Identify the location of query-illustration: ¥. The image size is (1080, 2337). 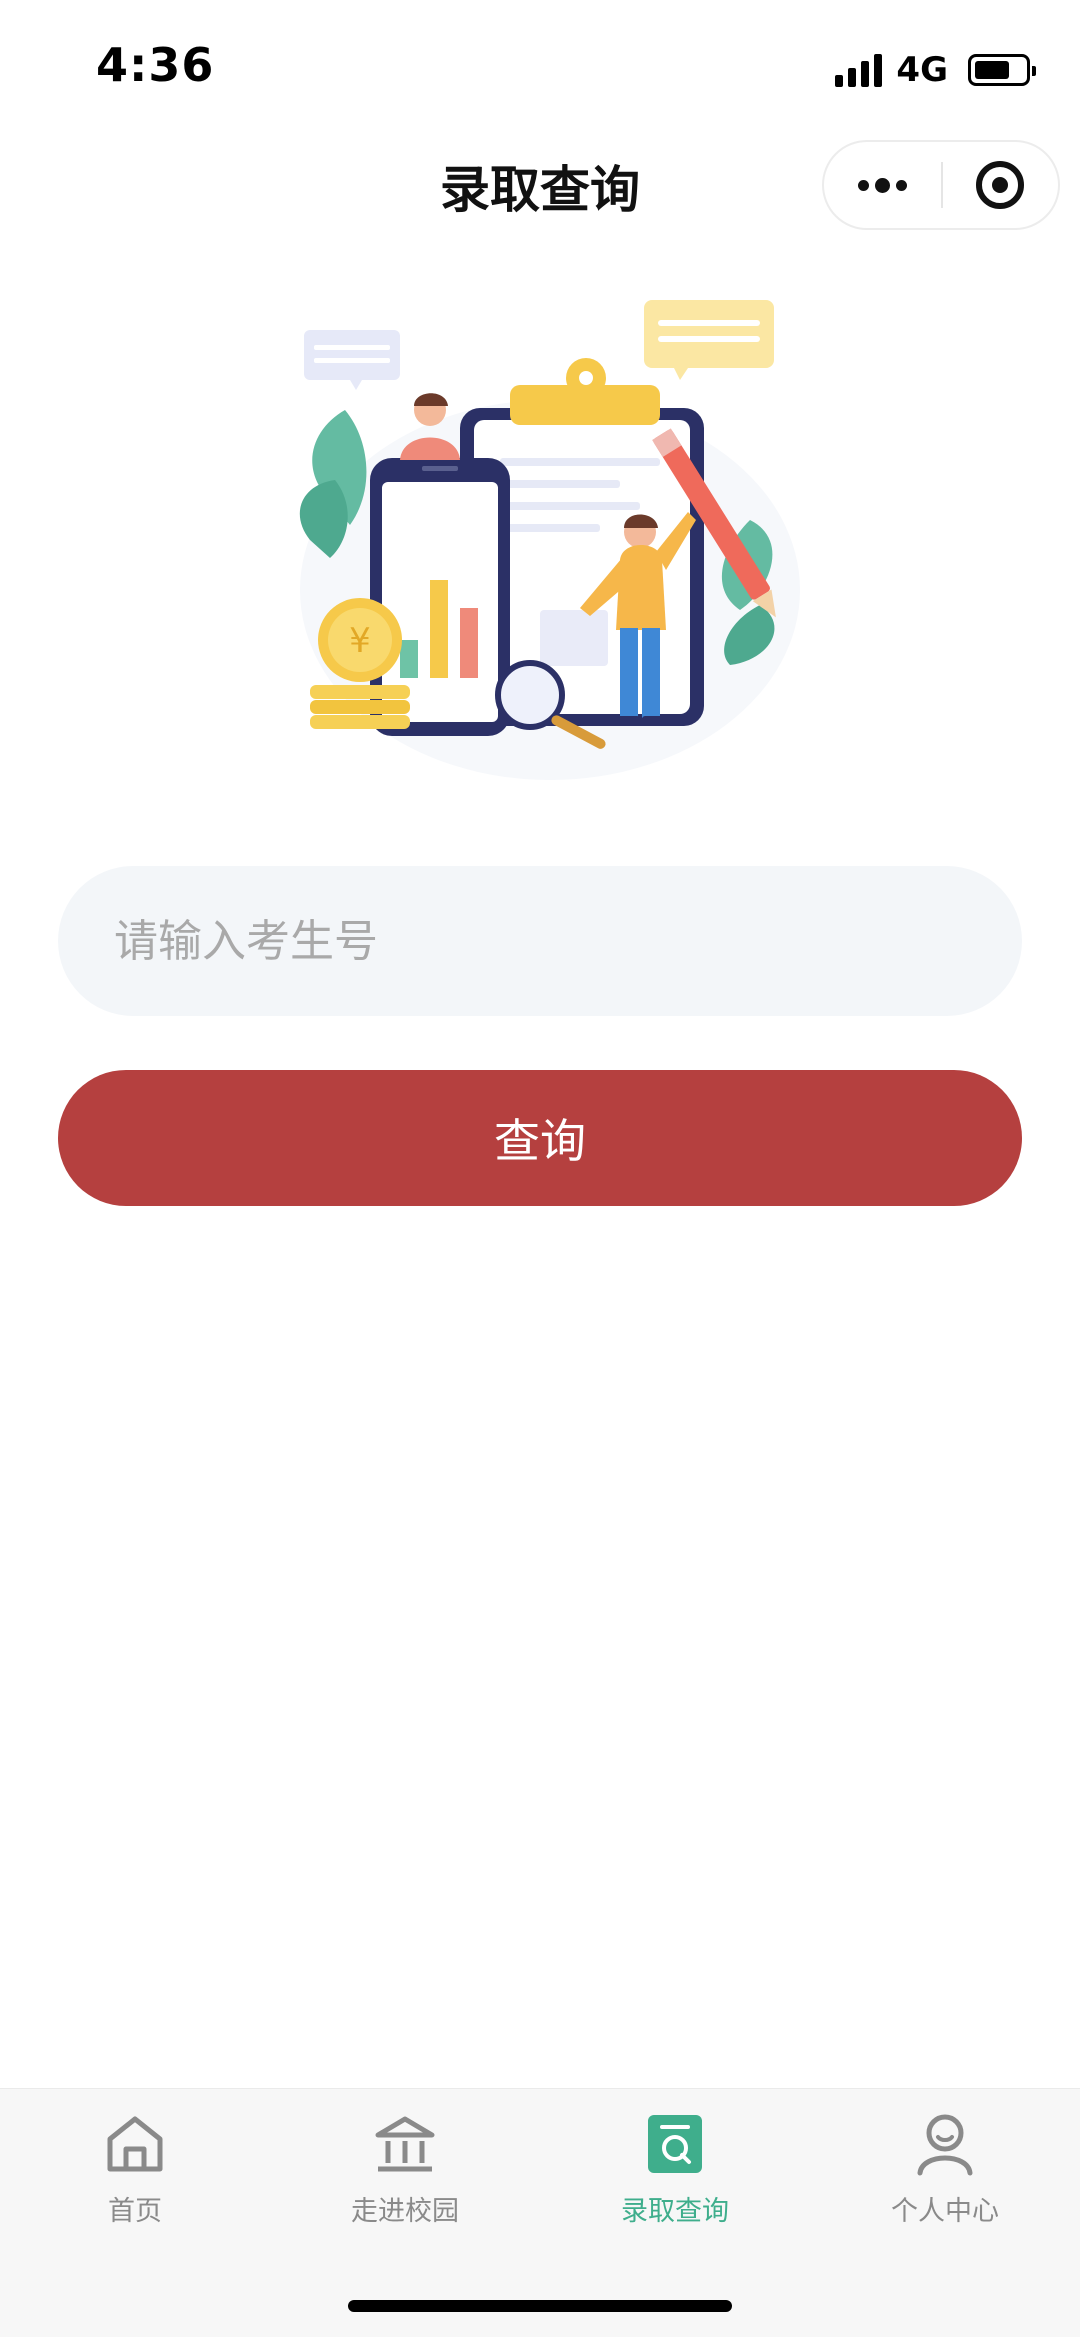
(549, 540).